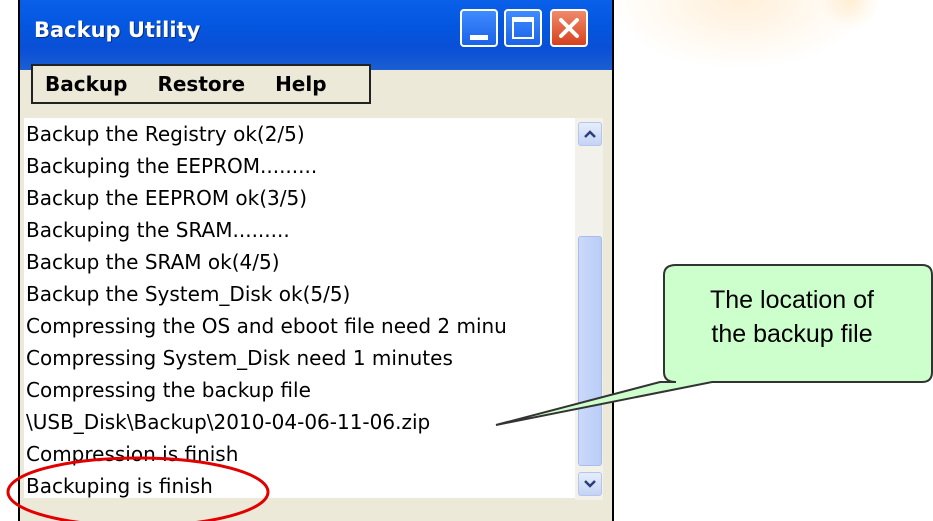 The height and width of the screenshot is (521, 933). Describe the element at coordinates (792, 334) in the screenshot. I see `callout-line-2: the backup file` at that location.